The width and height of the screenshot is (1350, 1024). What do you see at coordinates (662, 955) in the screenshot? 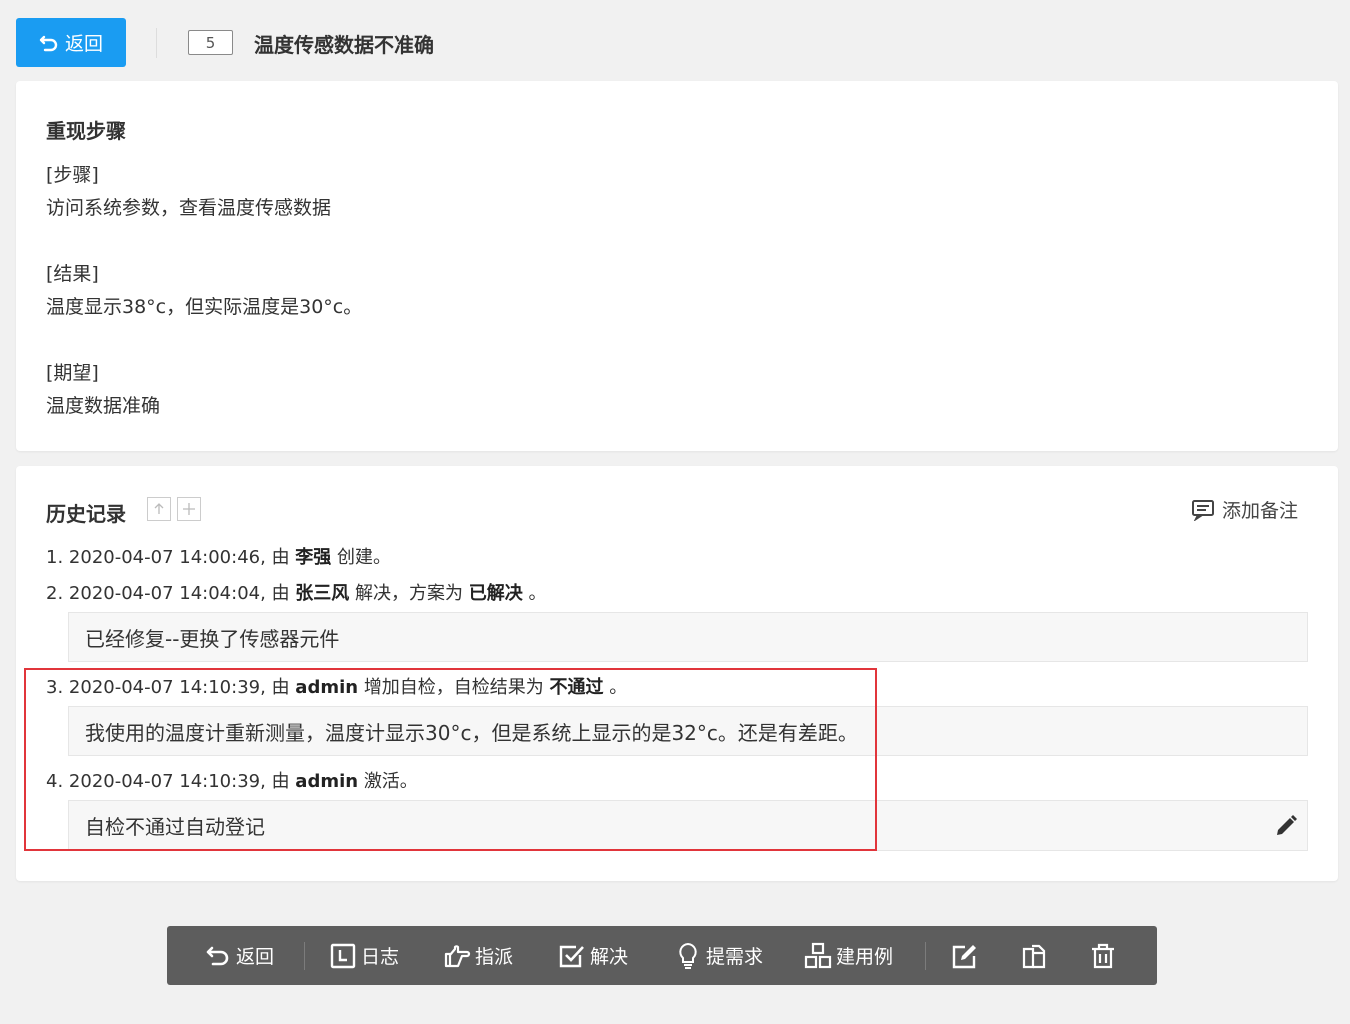
I see `action-toolbar: 返回 日志 指派 解决 提需求 建用例` at bounding box center [662, 955].